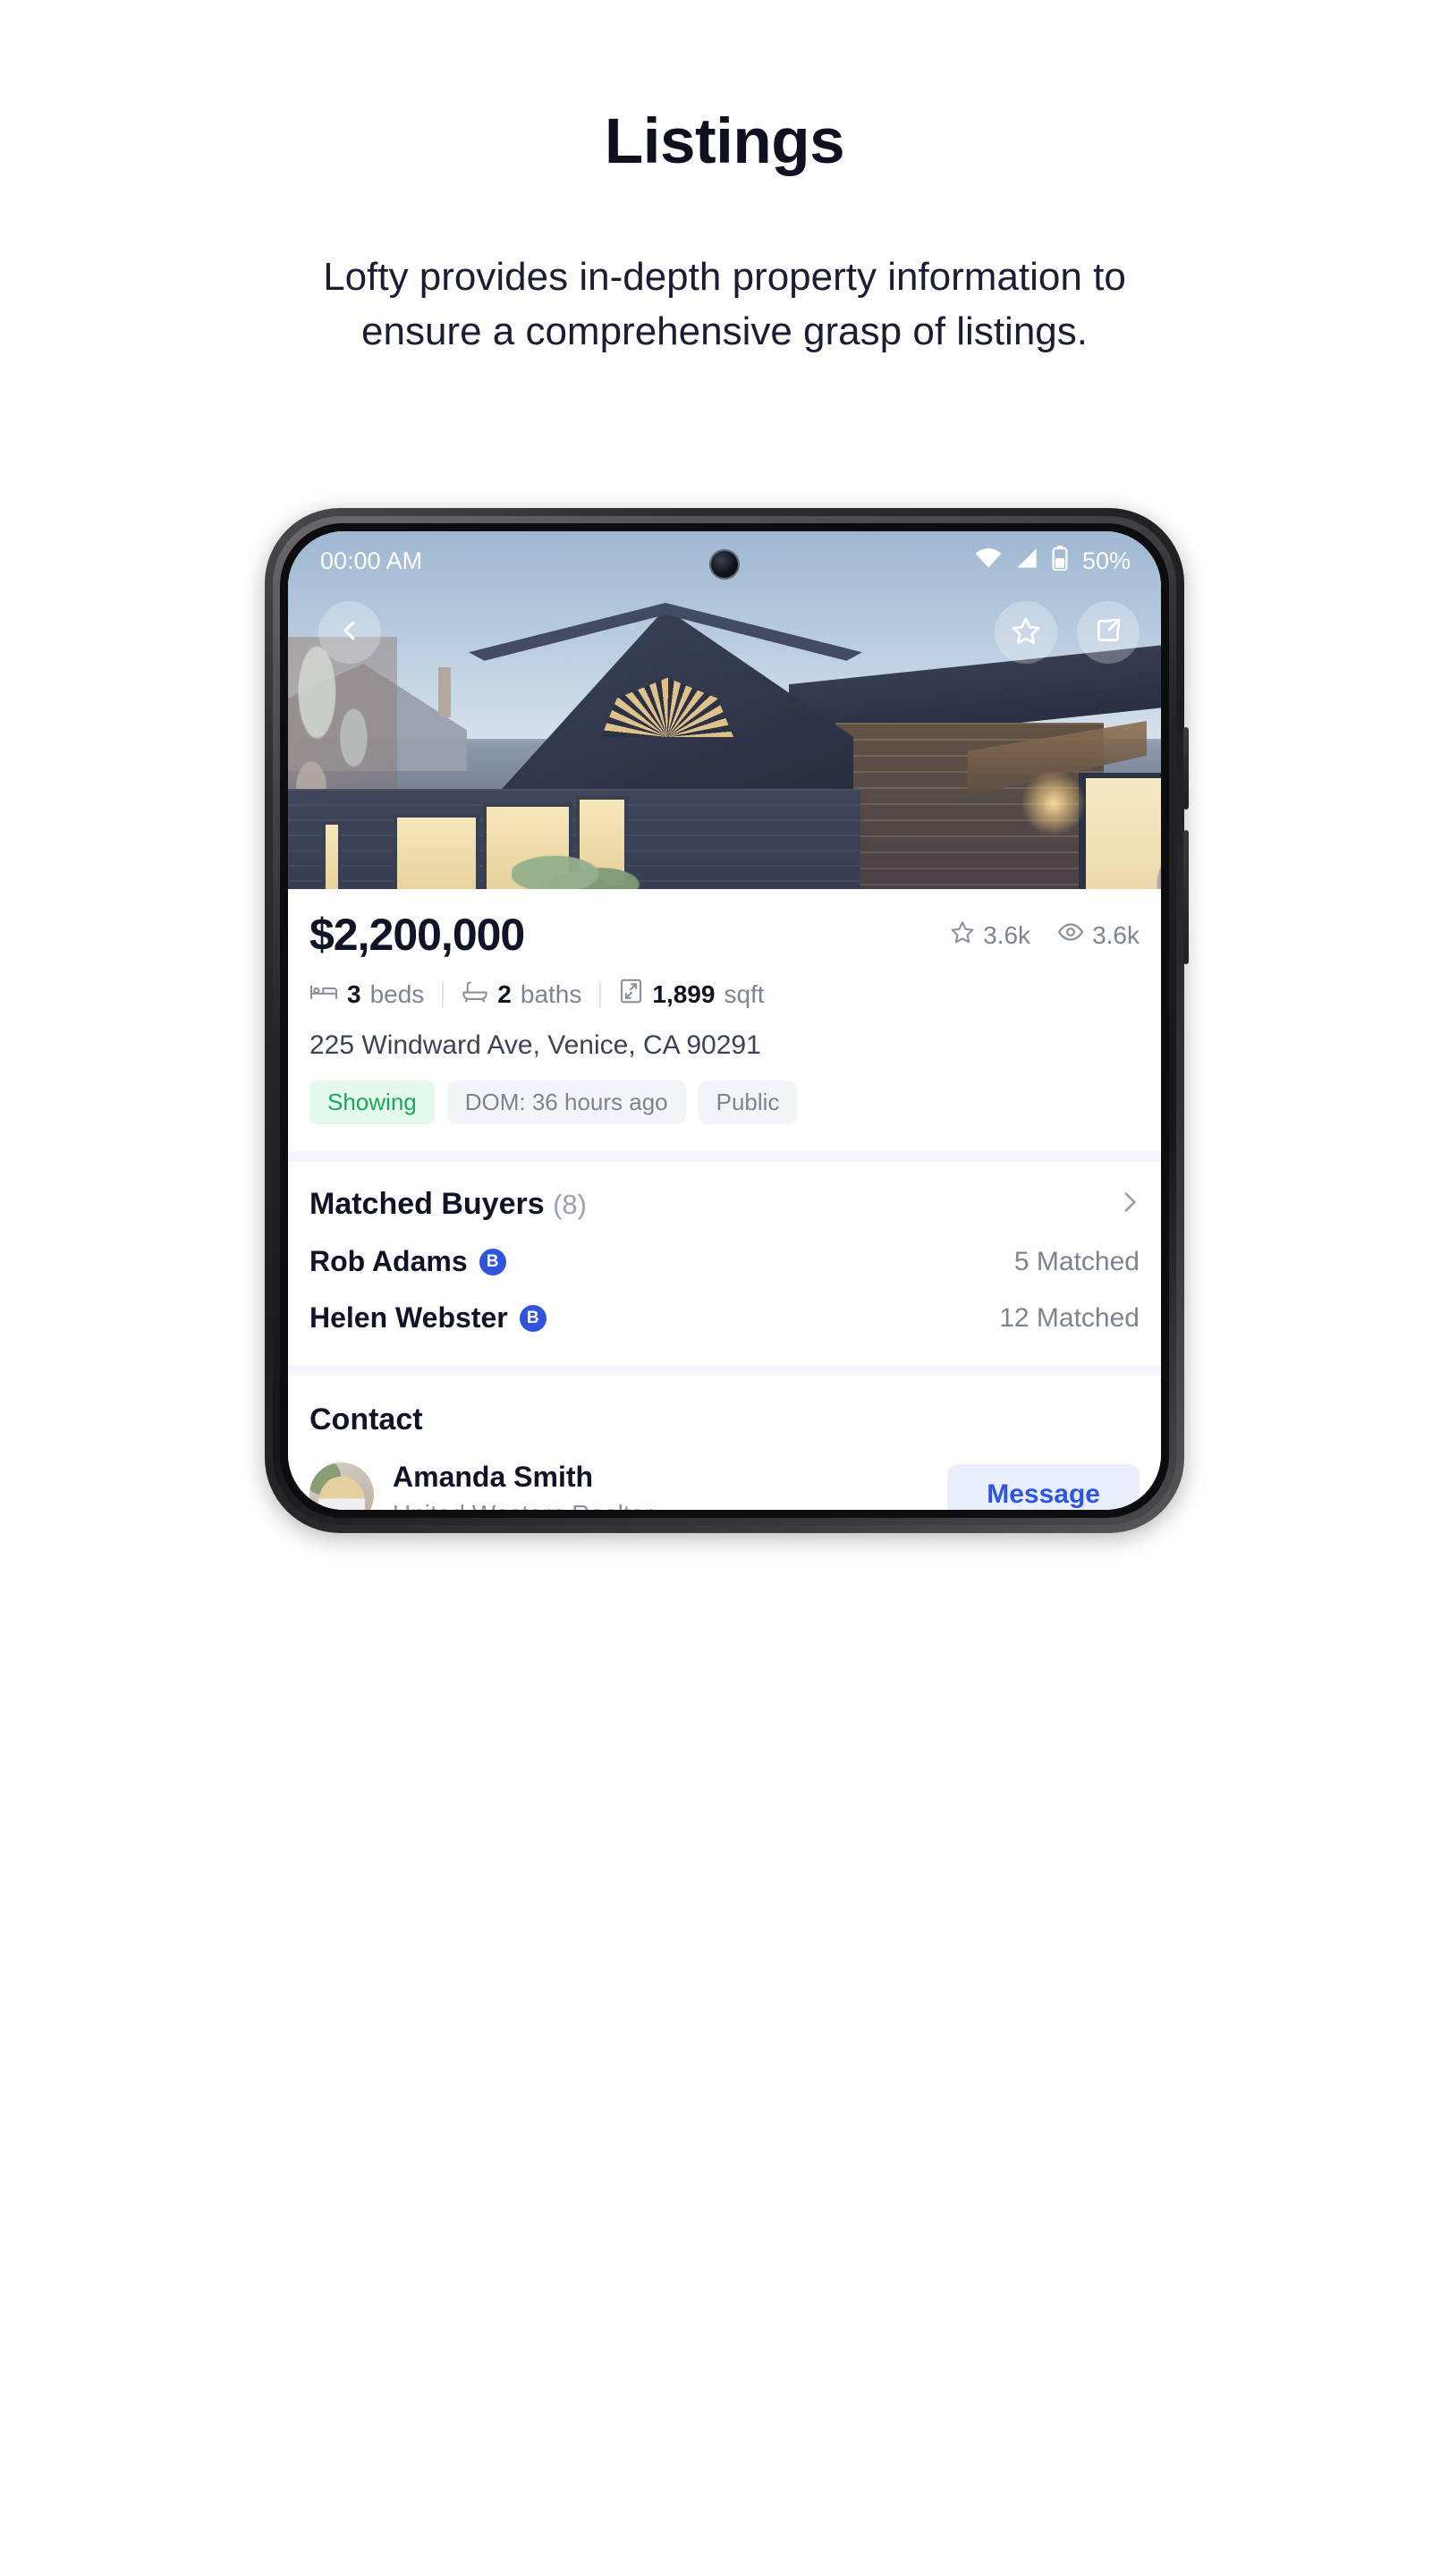 The height and width of the screenshot is (2576, 1449). I want to click on carousel-dots, so click(724, 1483).